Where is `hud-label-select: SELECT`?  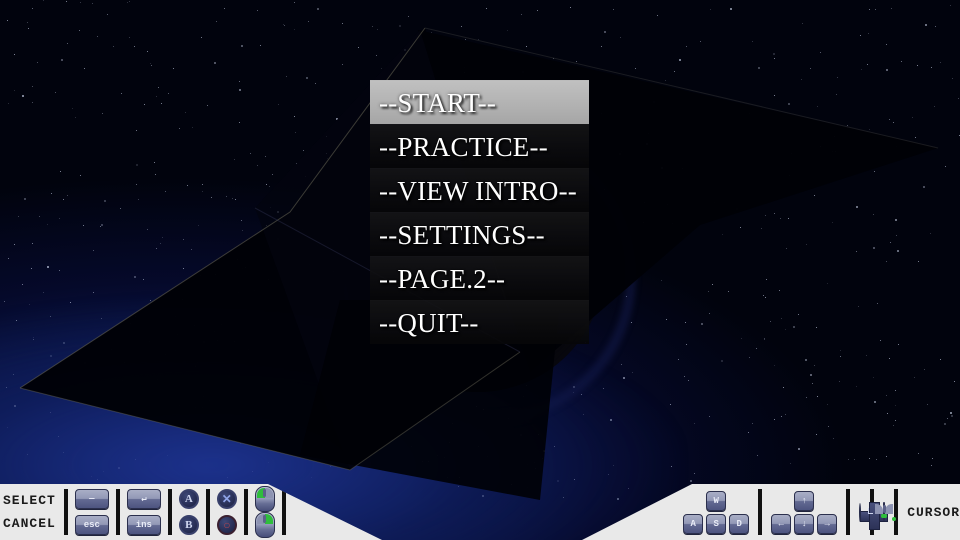 hud-label-select: SELECT is located at coordinates (29, 500).